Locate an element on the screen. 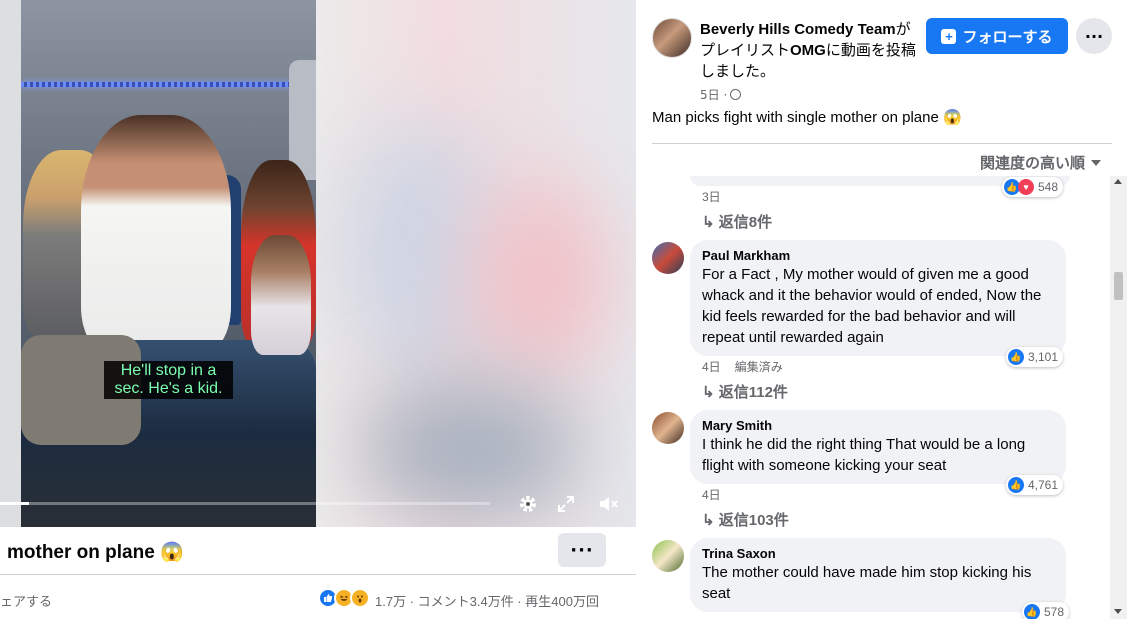  follow-plus-icon: + is located at coordinates (949, 36).